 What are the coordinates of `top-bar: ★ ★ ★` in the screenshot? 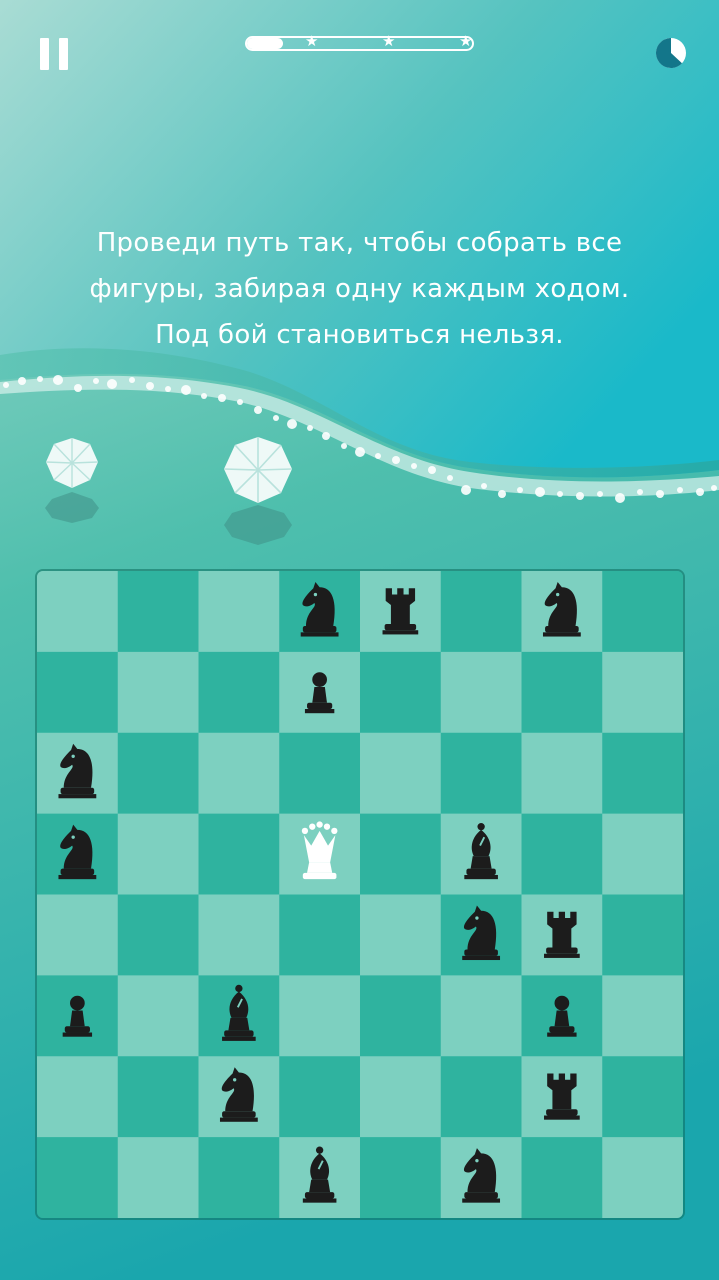 It's located at (359, 50).